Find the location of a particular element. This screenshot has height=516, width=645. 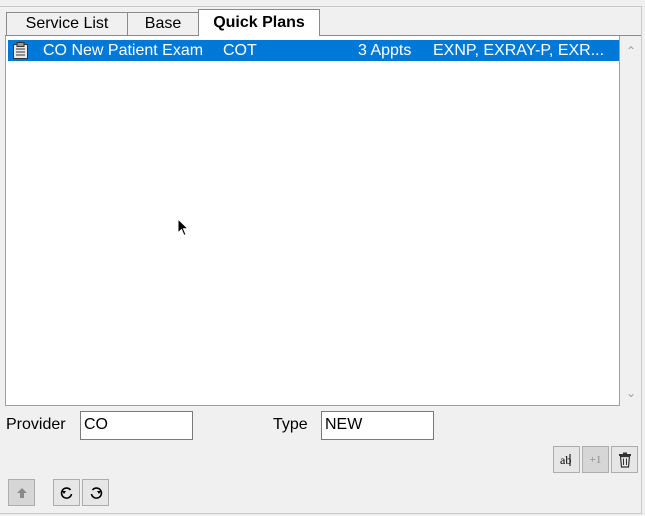

rotate-right-icon is located at coordinates (96, 492).